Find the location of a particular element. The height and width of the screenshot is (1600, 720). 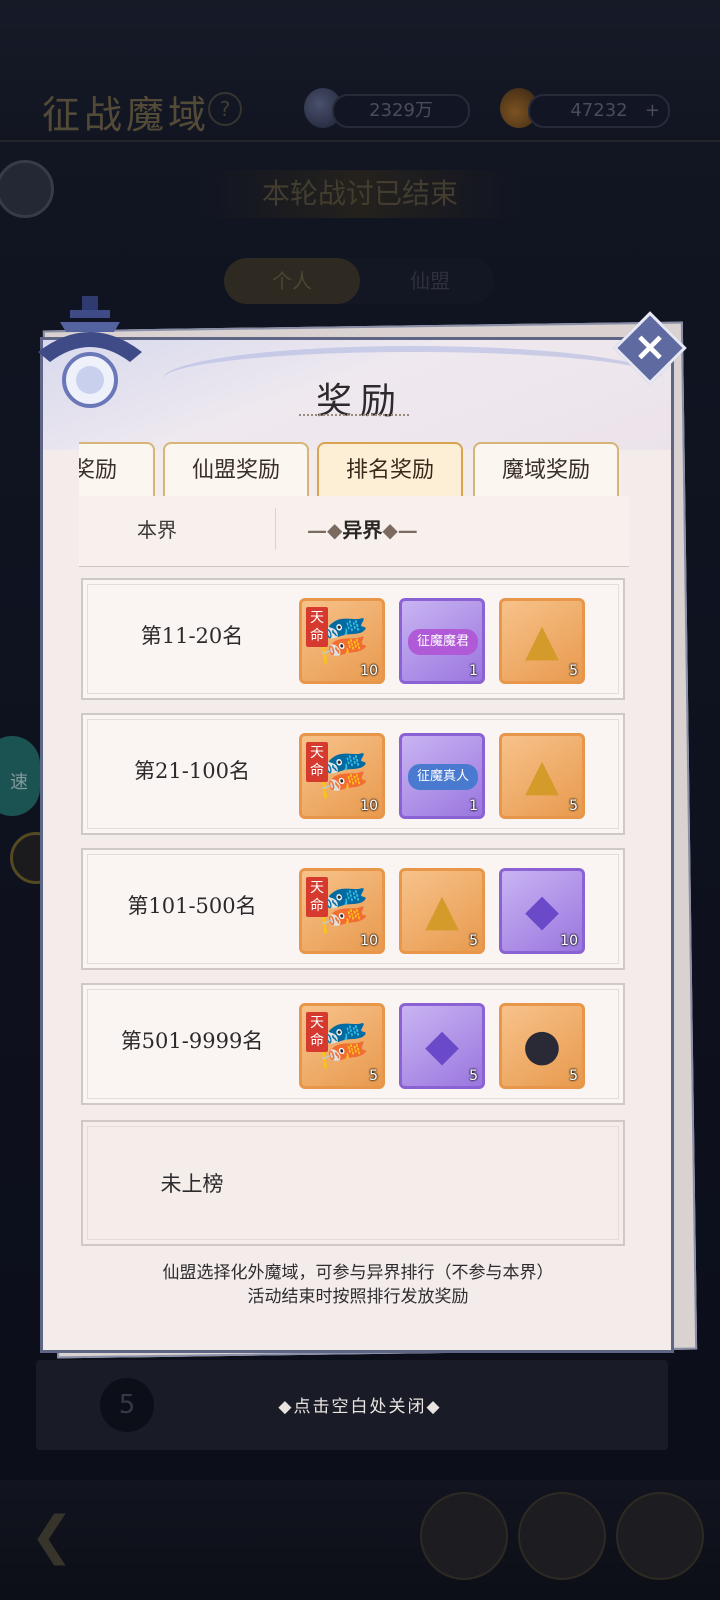

reward-item: ◆ 10 is located at coordinates (542, 911).